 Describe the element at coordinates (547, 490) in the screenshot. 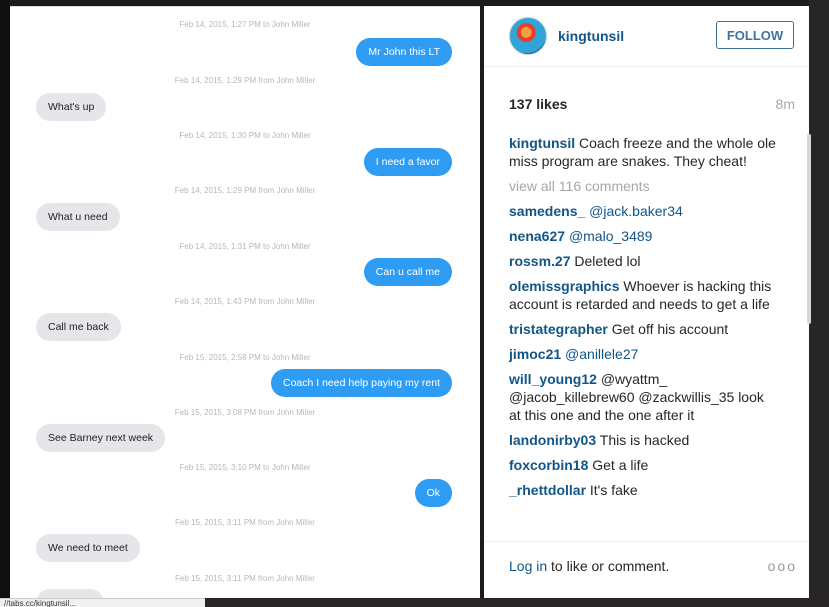

I see `comment-user: _rhettdollar` at that location.